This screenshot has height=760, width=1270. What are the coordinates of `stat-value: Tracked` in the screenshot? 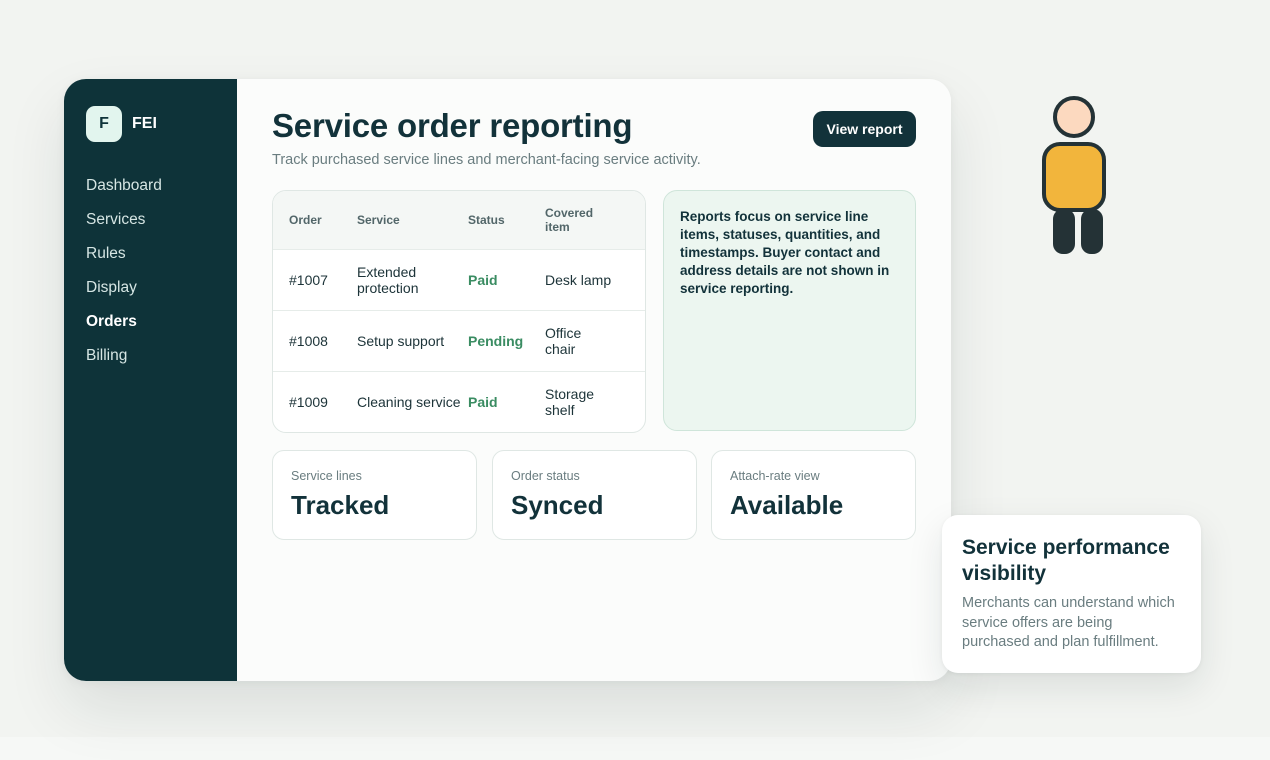 It's located at (340, 505).